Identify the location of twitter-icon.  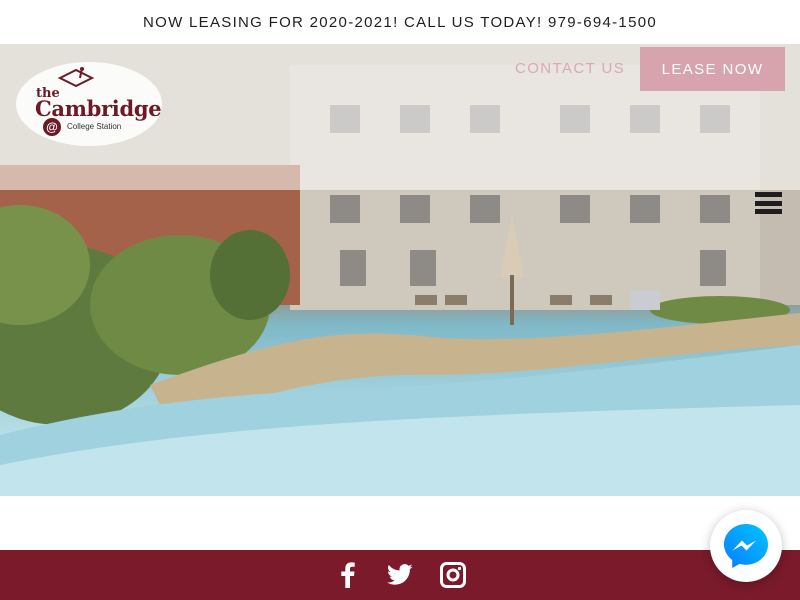
(400, 575).